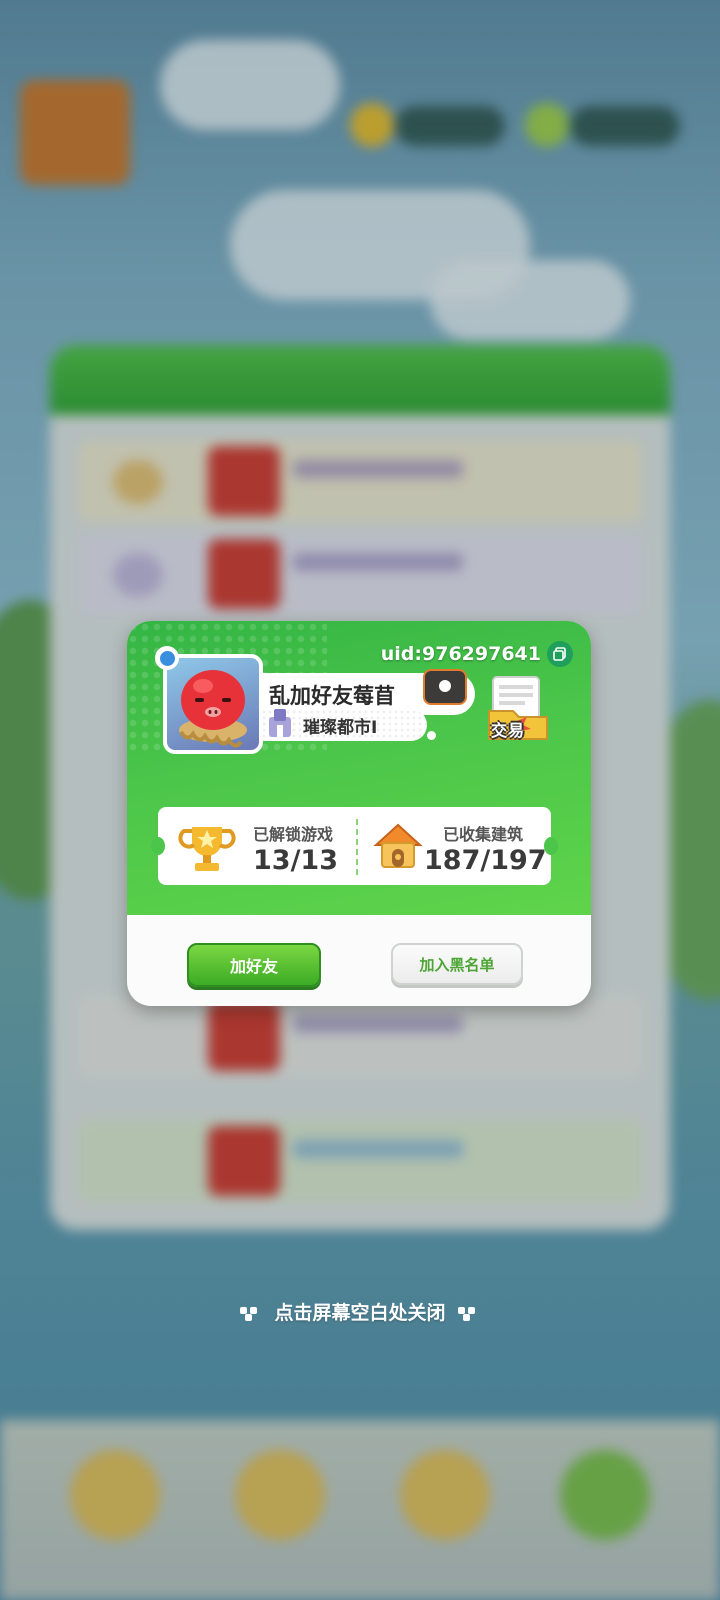 The width and height of the screenshot is (720, 1600). Describe the element at coordinates (445, 687) in the screenshot. I see `level-badge-icon` at that location.